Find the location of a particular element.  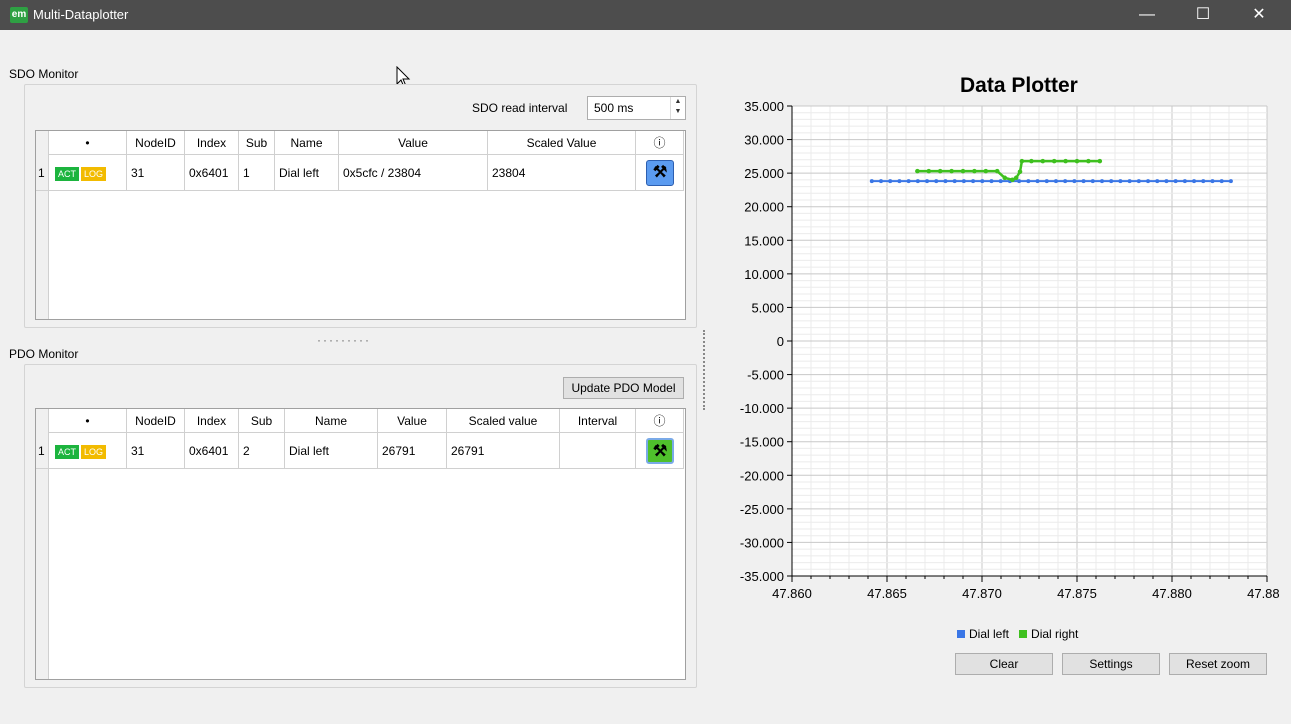

y-tick-label: -30.000 is located at coordinates (762, 542).